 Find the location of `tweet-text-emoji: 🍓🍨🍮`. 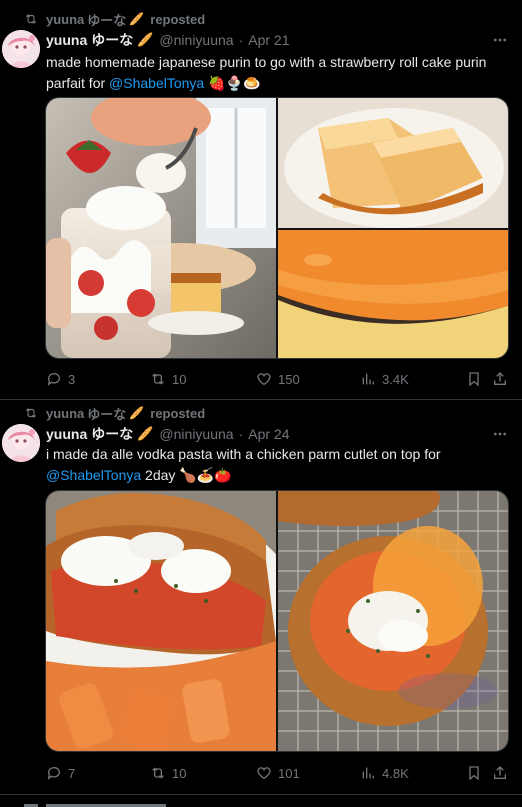

tweet-text-emoji: 🍓🍨🍮 is located at coordinates (232, 83).